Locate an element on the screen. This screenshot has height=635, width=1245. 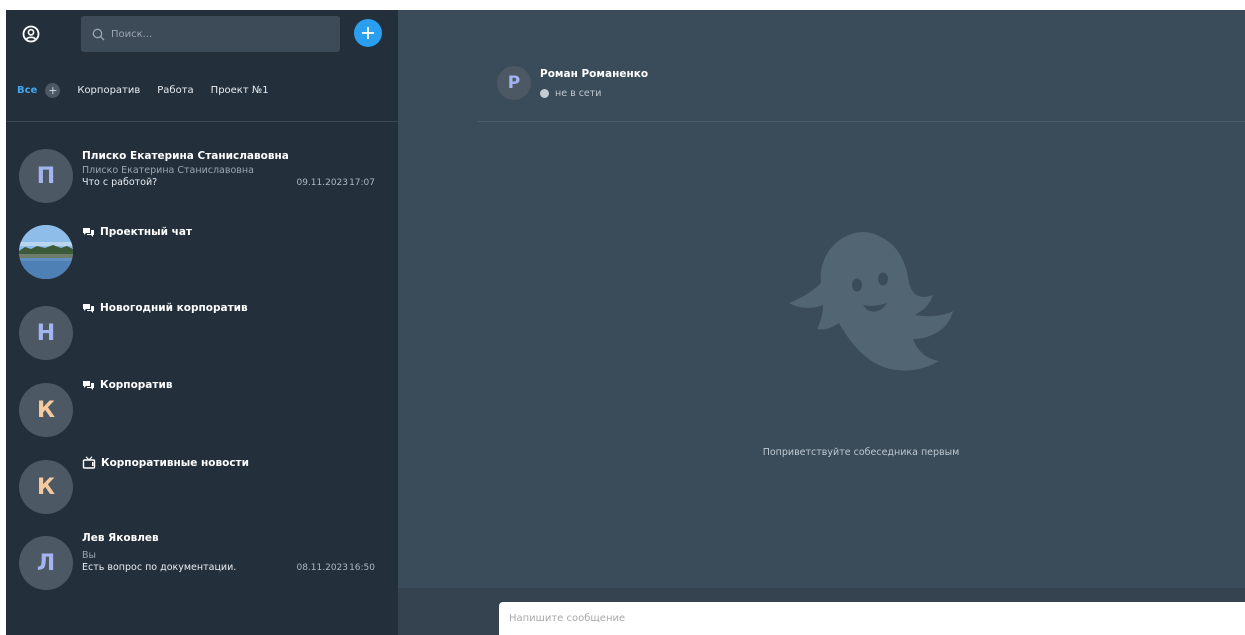
chat-title-row: Корпоративные новости is located at coordinates (165, 462).